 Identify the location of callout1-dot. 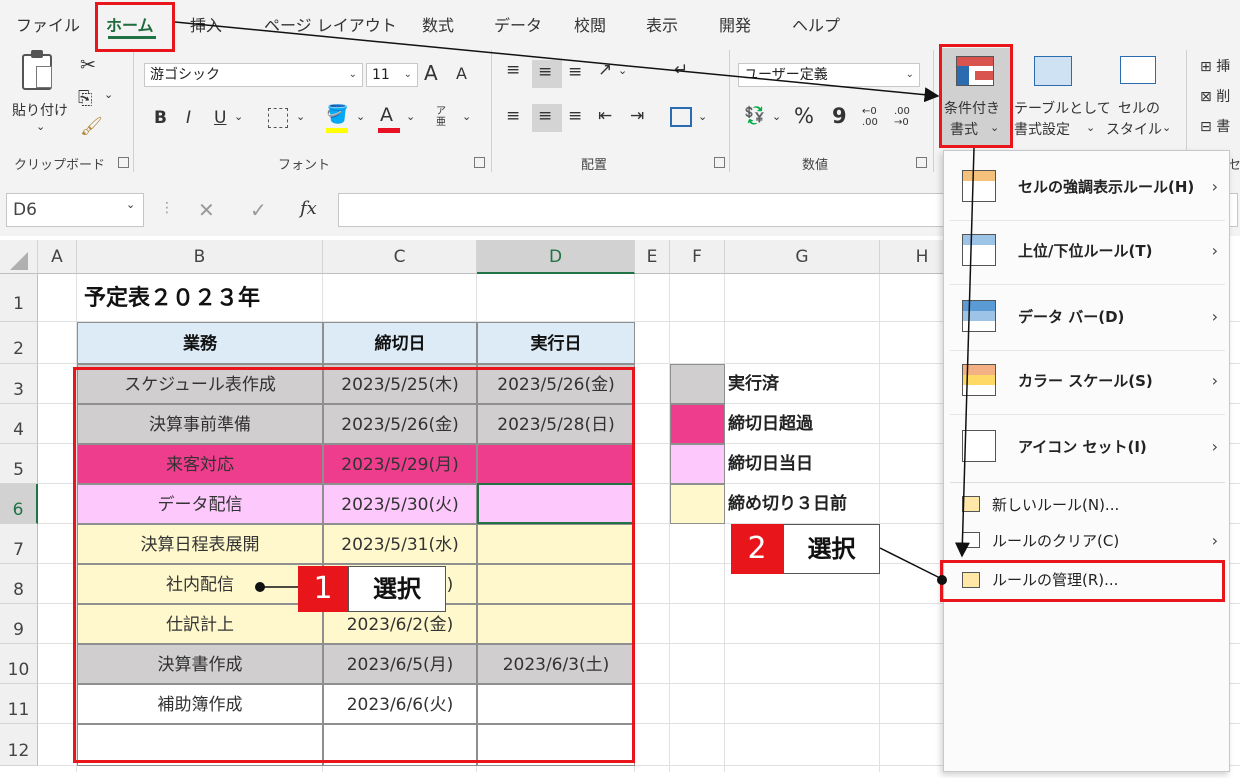
(260, 587).